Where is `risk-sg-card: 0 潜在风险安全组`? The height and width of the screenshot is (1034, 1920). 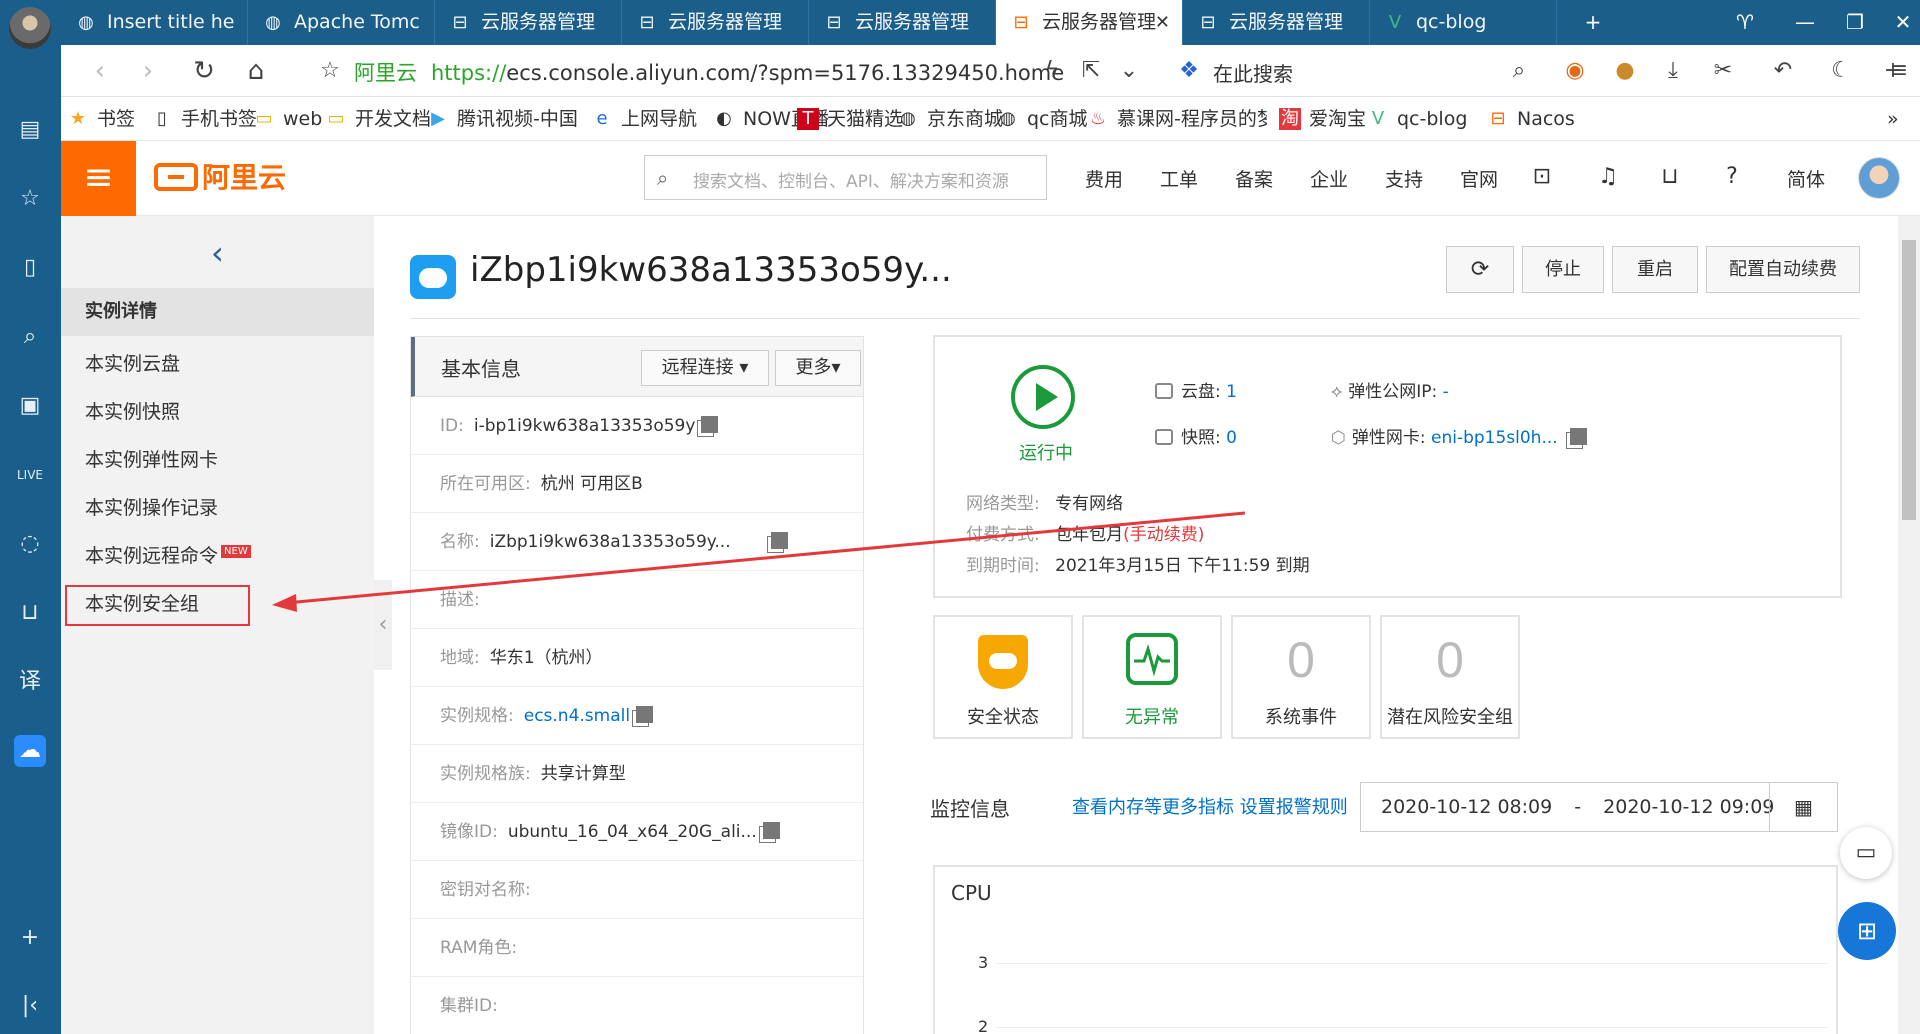 risk-sg-card: 0 潜在风险安全组 is located at coordinates (1450, 677).